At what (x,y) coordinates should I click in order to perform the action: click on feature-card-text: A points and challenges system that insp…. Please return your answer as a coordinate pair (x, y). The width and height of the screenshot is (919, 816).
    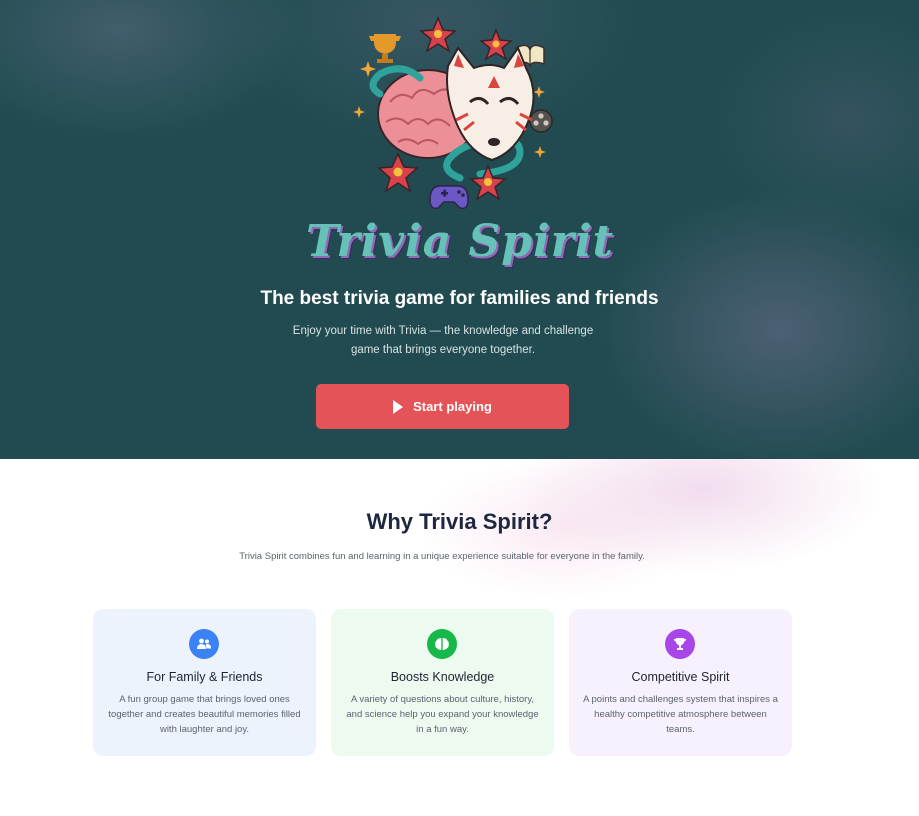
    Looking at the image, I should click on (680, 714).